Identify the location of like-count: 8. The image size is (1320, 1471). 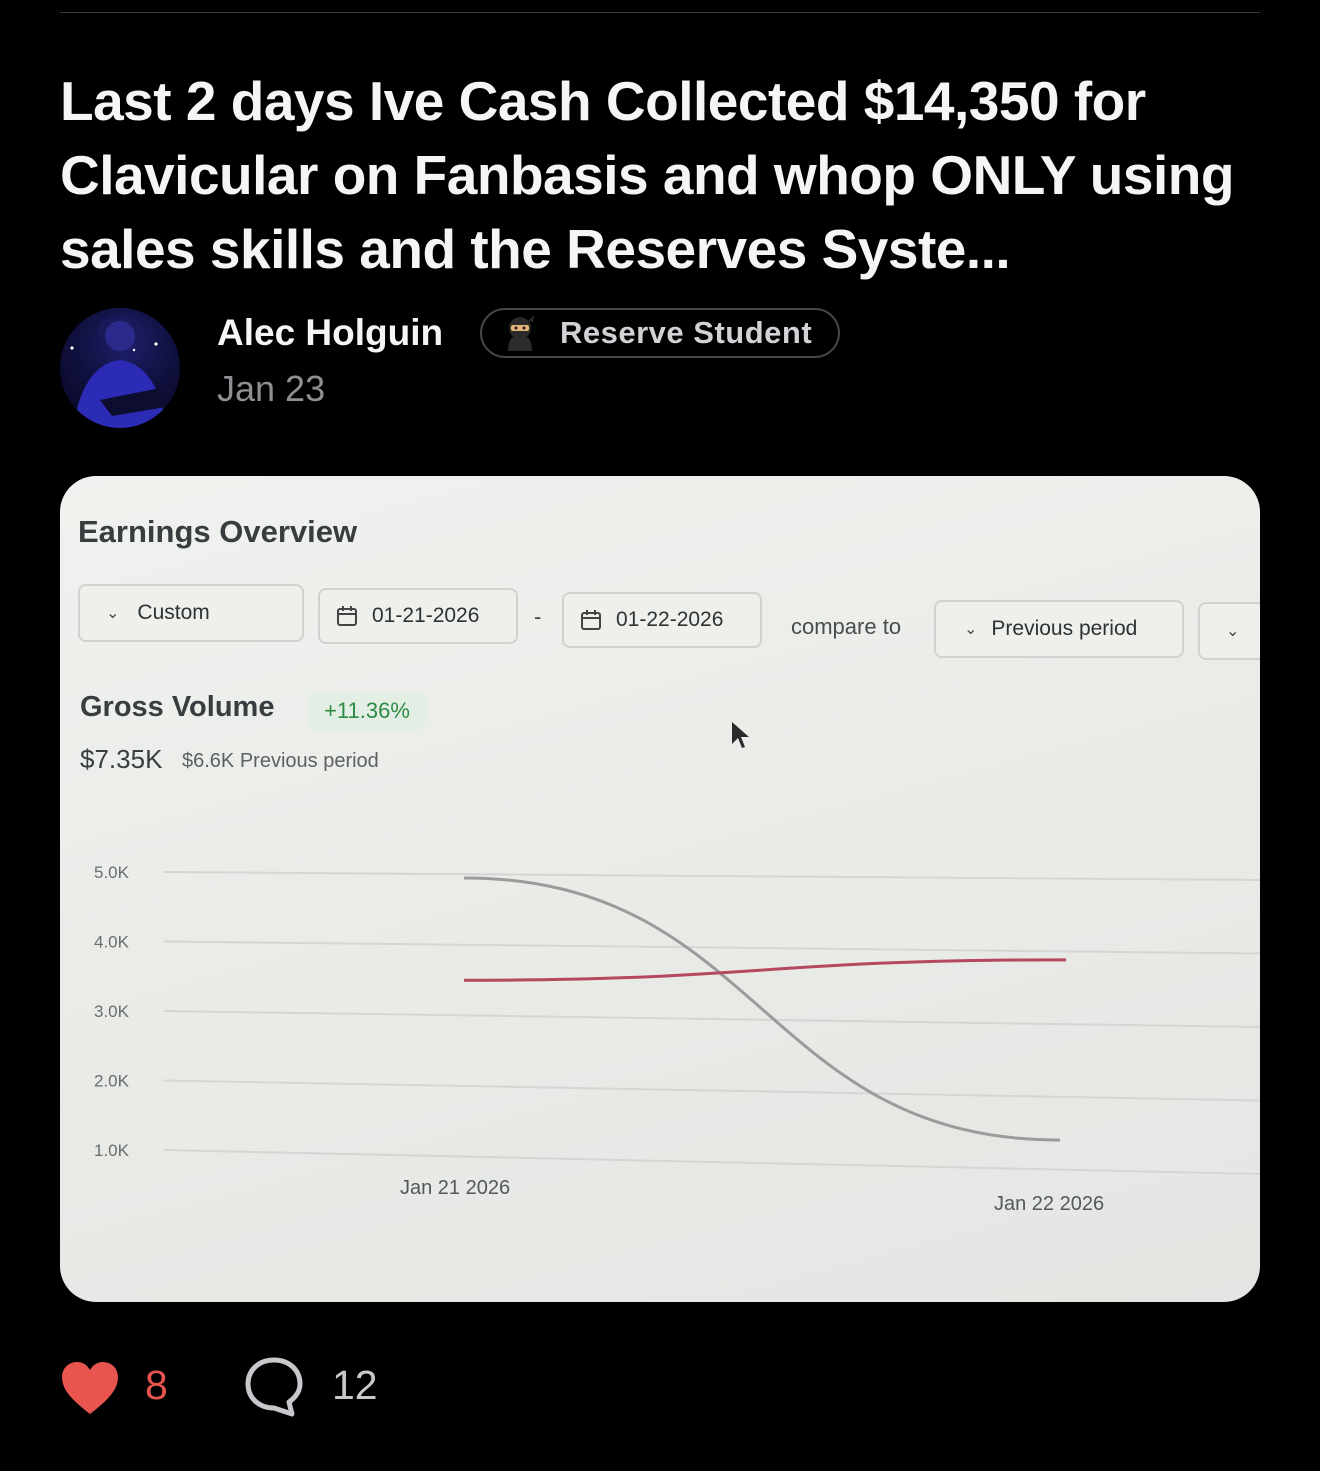
(156, 1385).